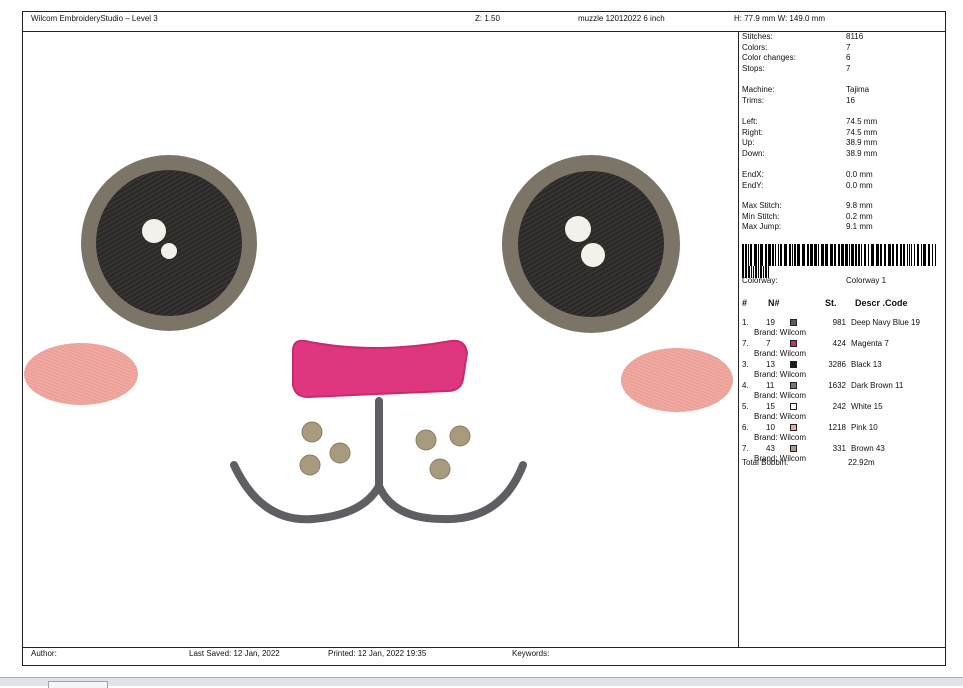 The image size is (963, 688). Describe the element at coordinates (487, 18) in the screenshot. I see `zoom-level: Z: 1.50` at that location.